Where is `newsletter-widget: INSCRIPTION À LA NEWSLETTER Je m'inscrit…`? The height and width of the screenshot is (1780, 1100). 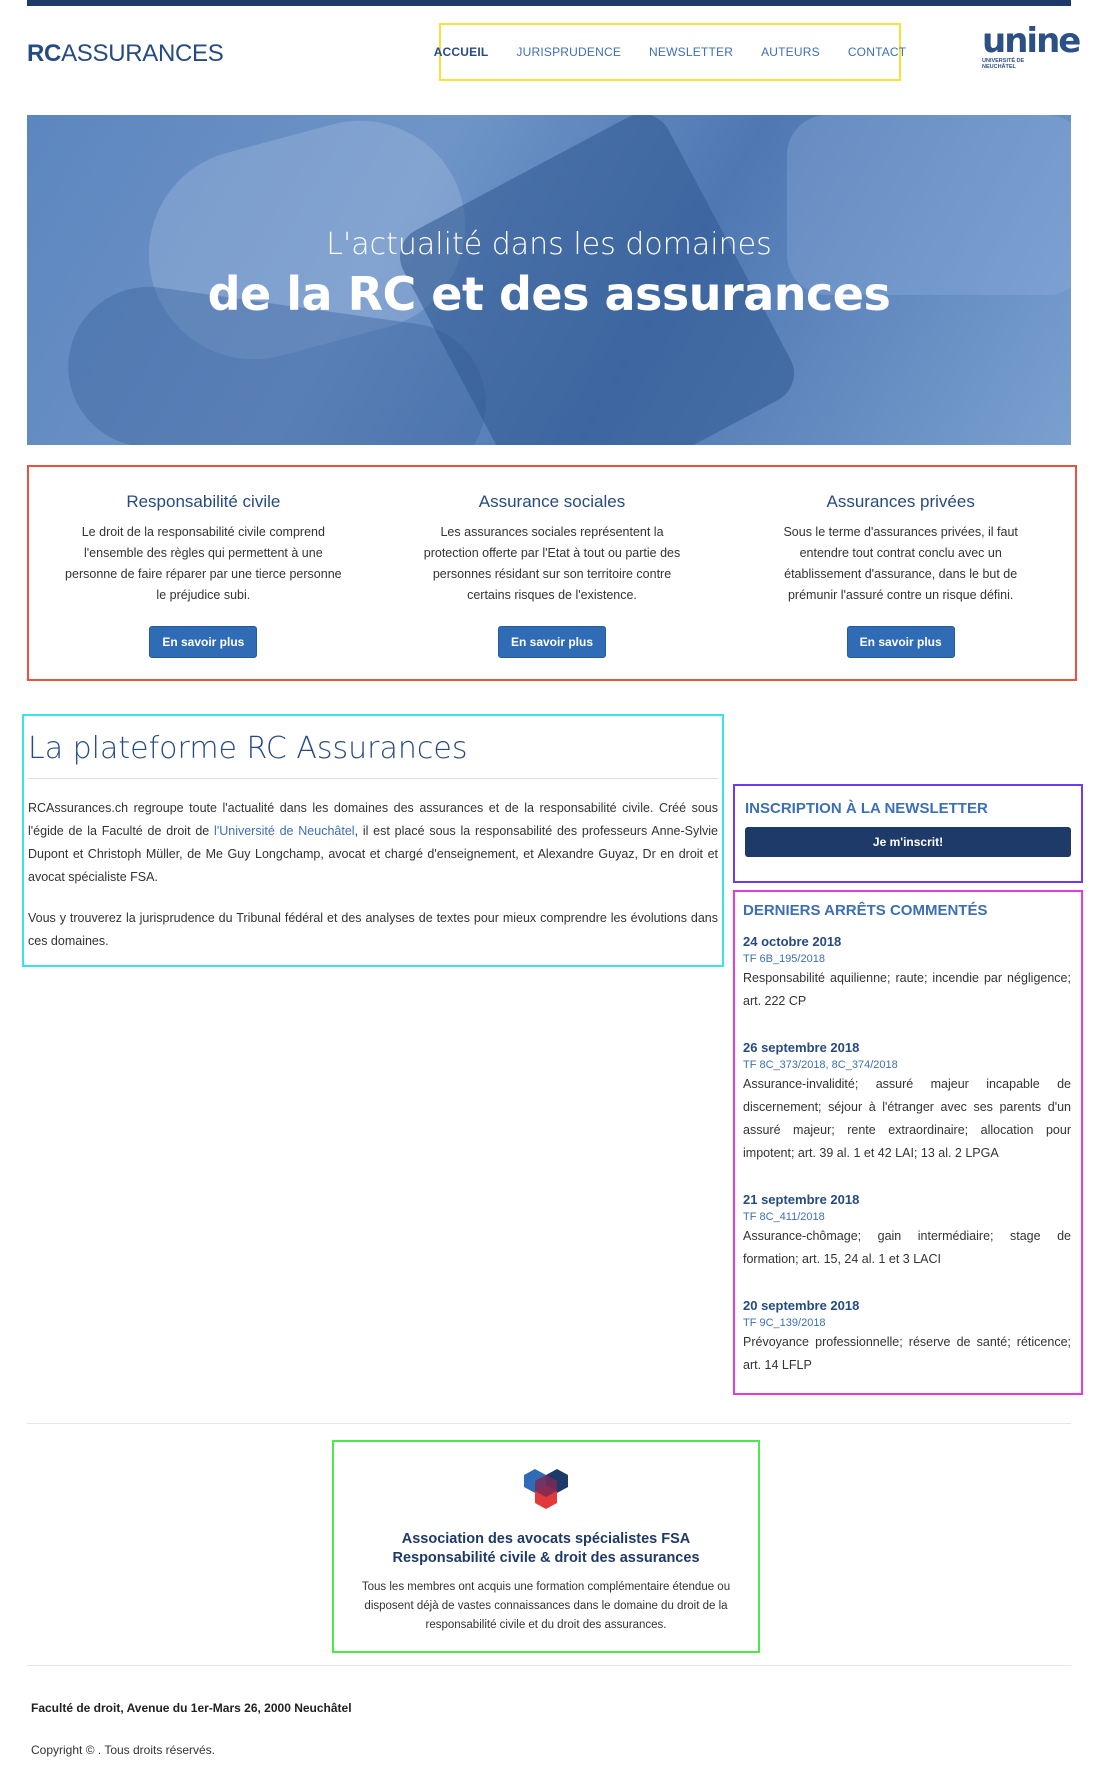 newsletter-widget: INSCRIPTION À LA NEWSLETTER Je m'inscrit… is located at coordinates (908, 833).